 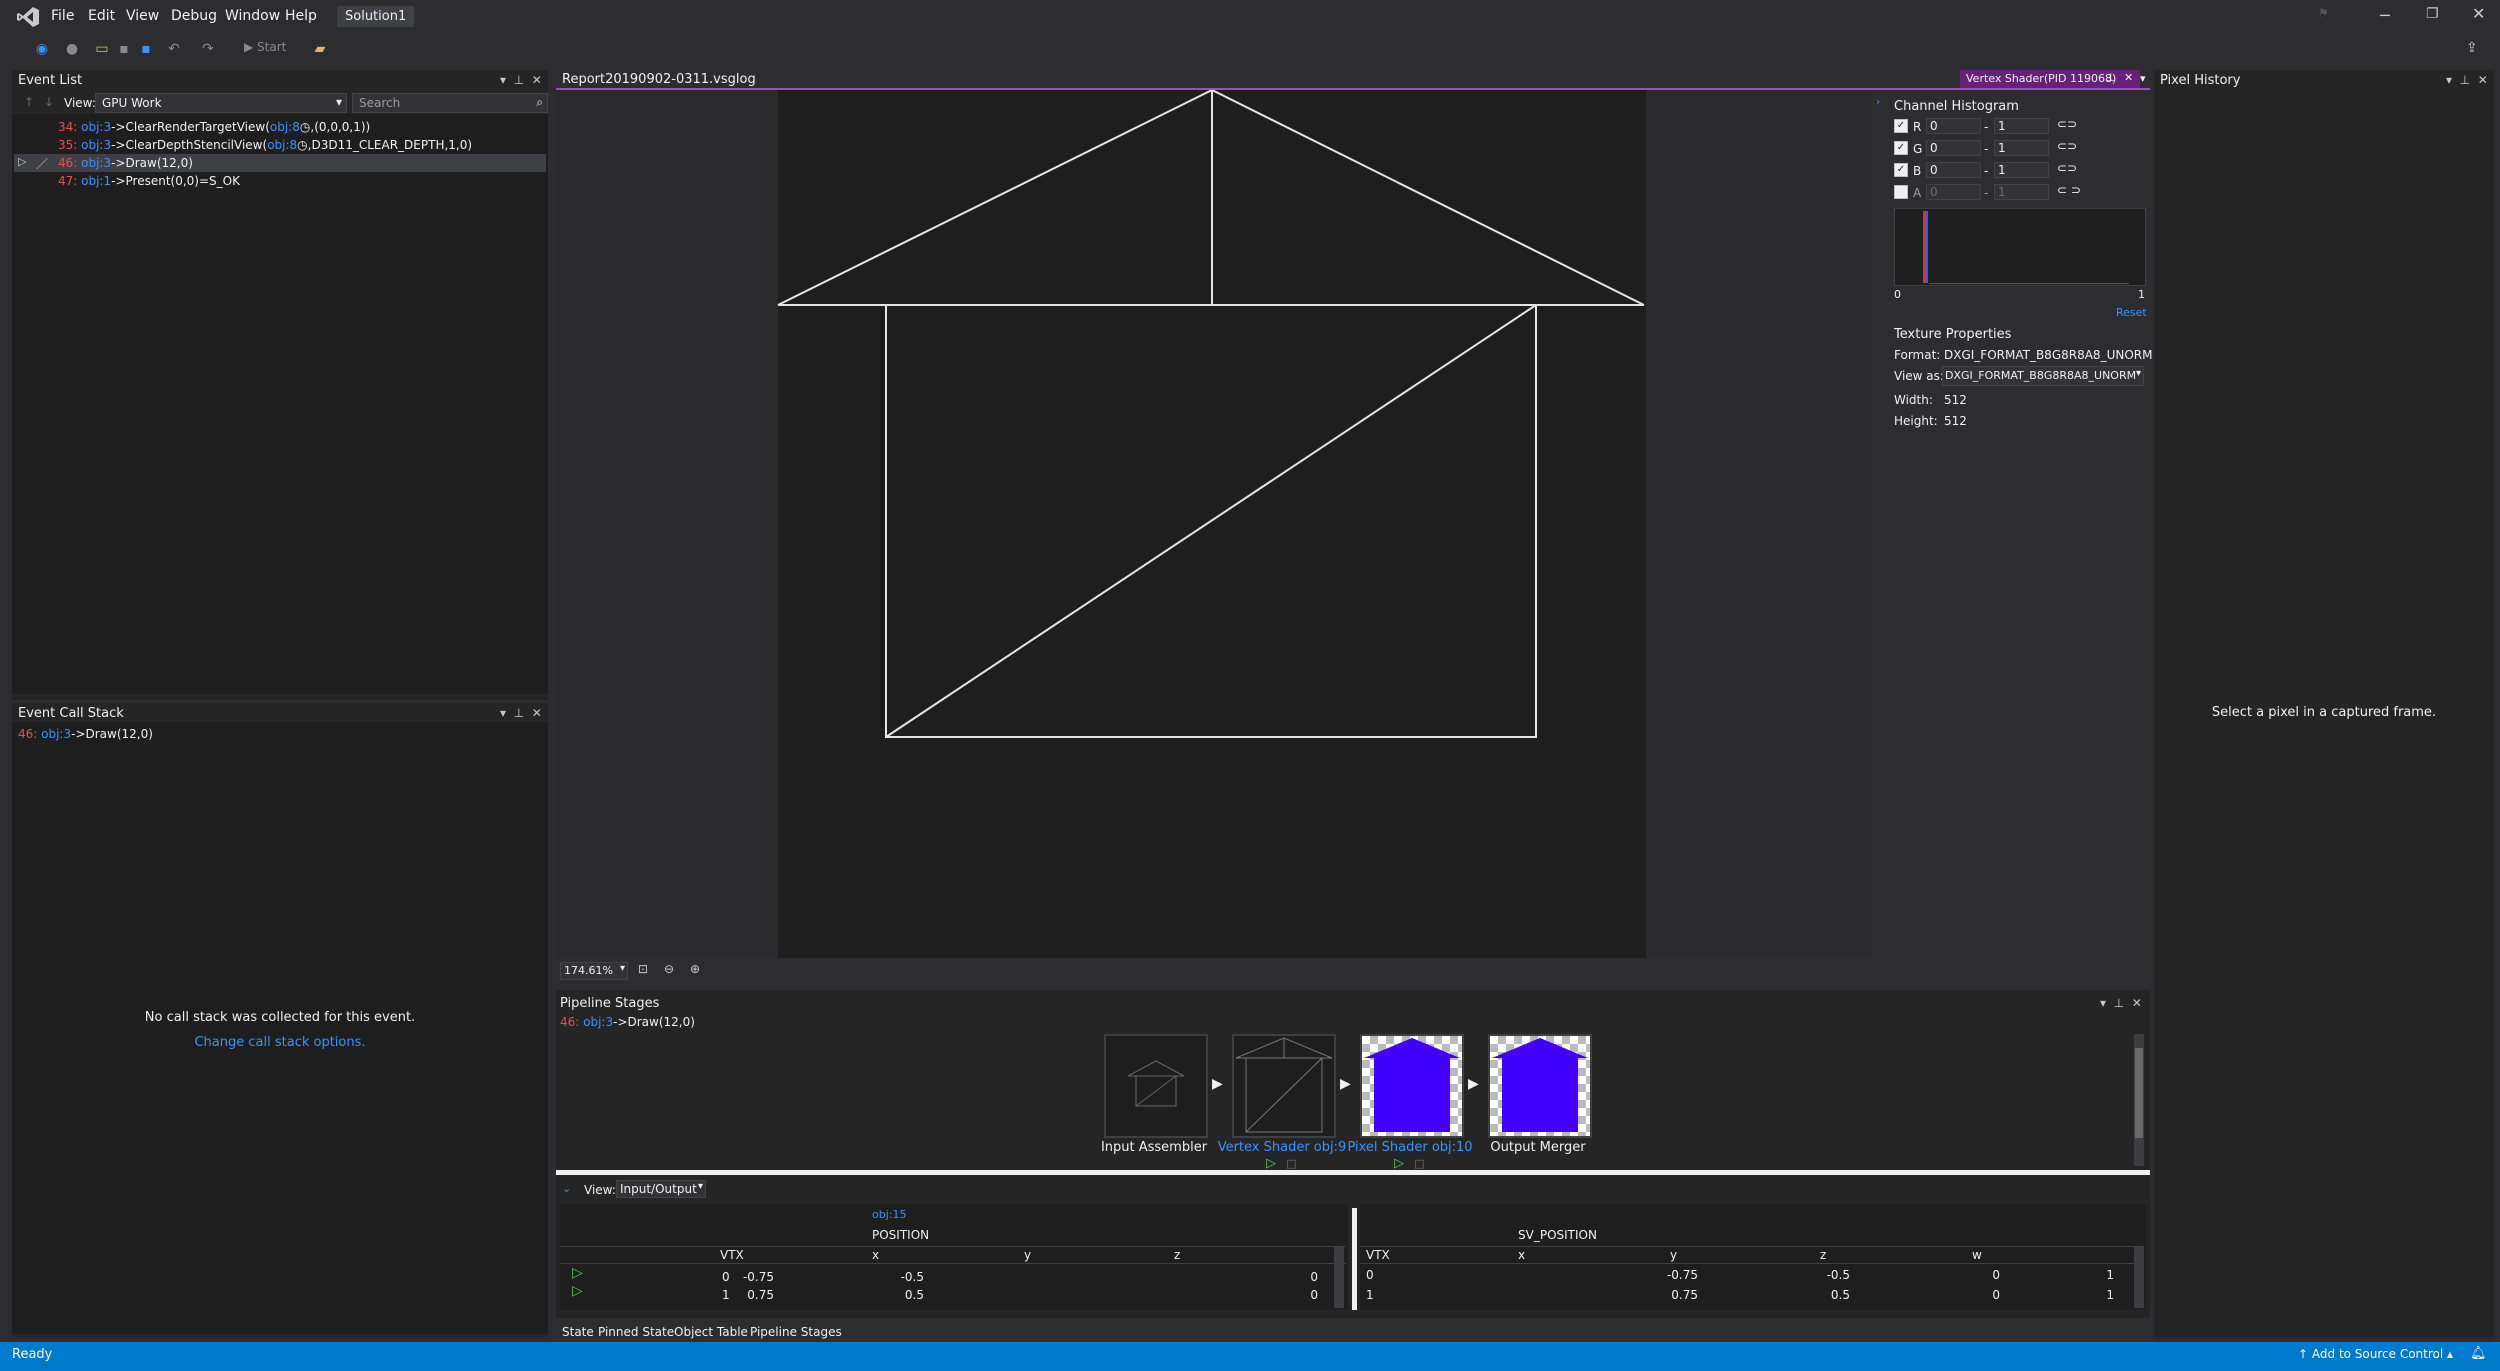 What do you see at coordinates (265, 47) in the screenshot?
I see `start-button: ▶ Start` at bounding box center [265, 47].